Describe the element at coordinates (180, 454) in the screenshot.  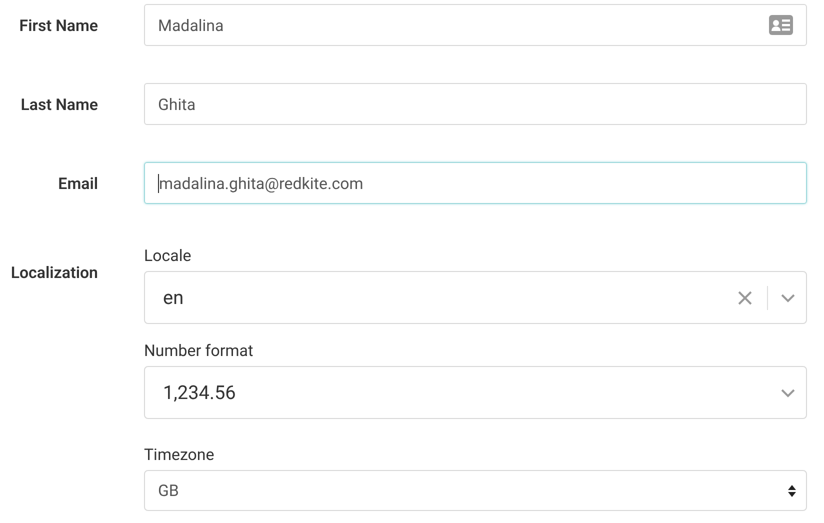
I see `field-label: Timezone` at that location.